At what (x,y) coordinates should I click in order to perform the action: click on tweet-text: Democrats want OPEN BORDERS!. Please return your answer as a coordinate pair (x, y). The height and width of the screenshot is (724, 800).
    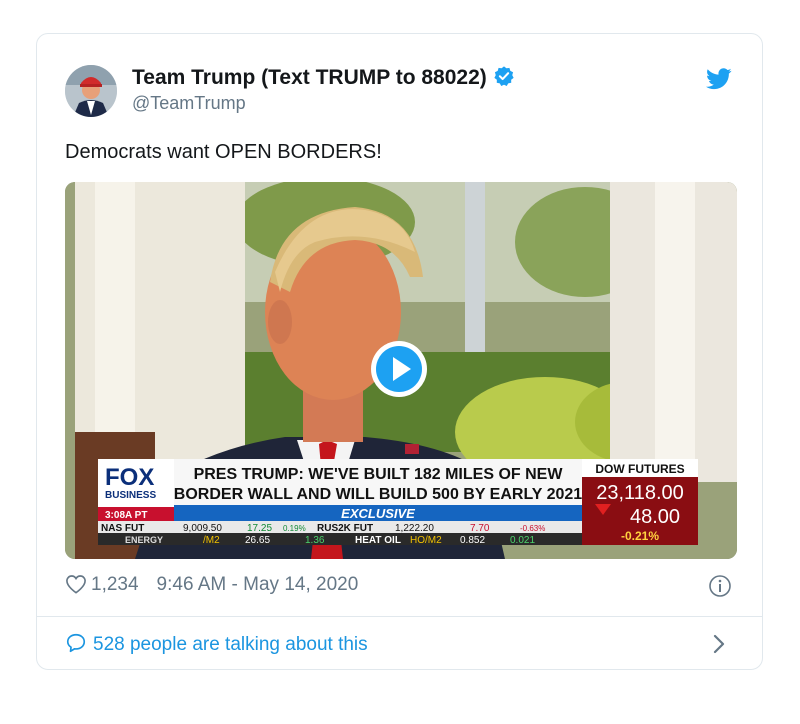
    Looking at the image, I should click on (223, 152).